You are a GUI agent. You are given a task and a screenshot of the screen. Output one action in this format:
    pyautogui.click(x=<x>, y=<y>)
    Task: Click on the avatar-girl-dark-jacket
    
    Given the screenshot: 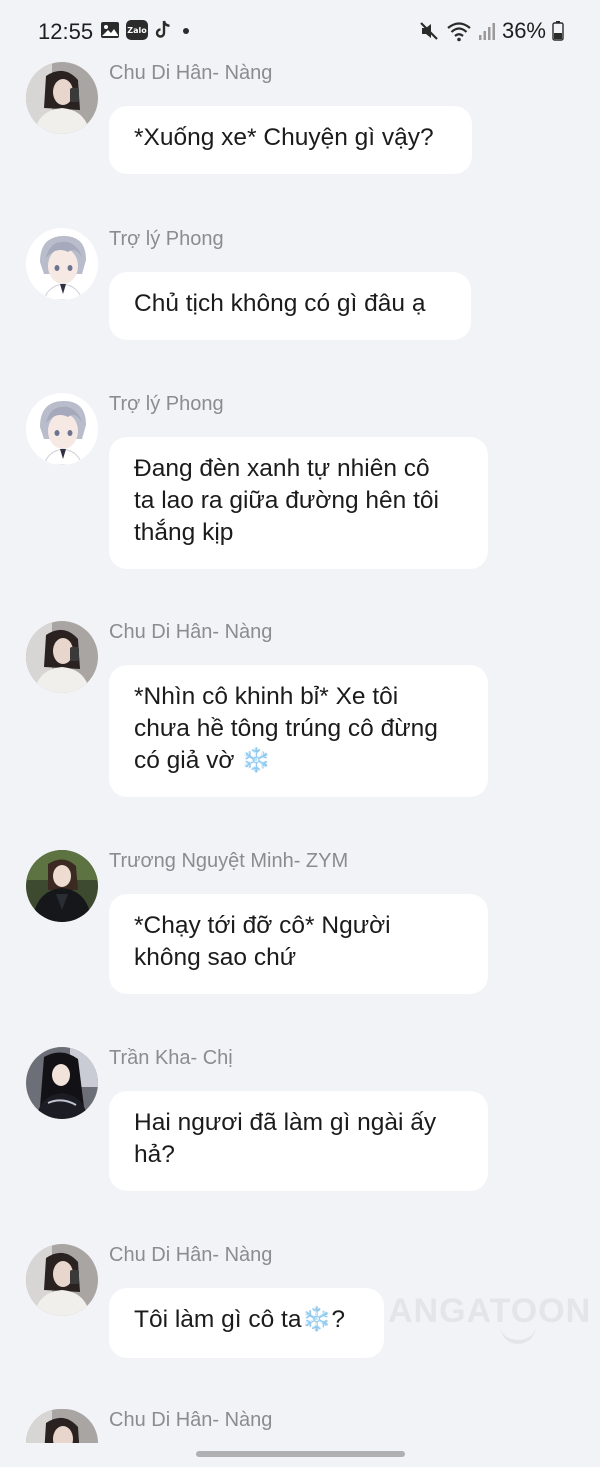 What is the action you would take?
    pyautogui.click(x=62, y=886)
    